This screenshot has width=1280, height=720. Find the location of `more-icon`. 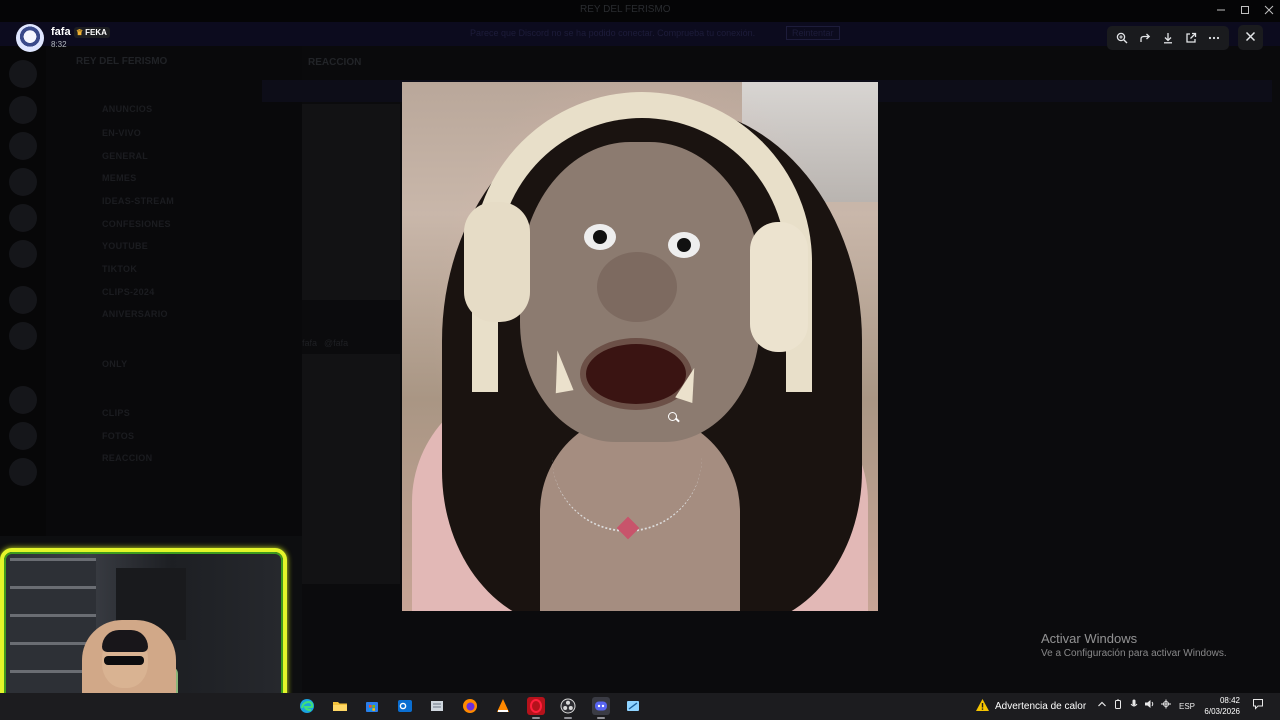

more-icon is located at coordinates (1214, 38).